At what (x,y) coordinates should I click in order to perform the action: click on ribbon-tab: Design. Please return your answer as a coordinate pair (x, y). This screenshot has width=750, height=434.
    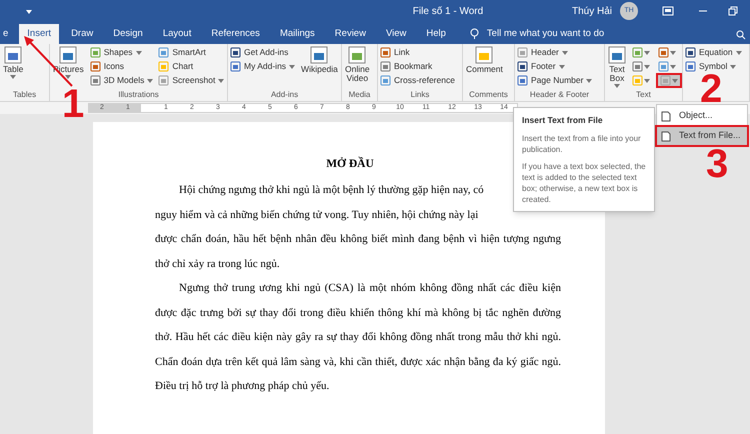
    Looking at the image, I should click on (128, 34).